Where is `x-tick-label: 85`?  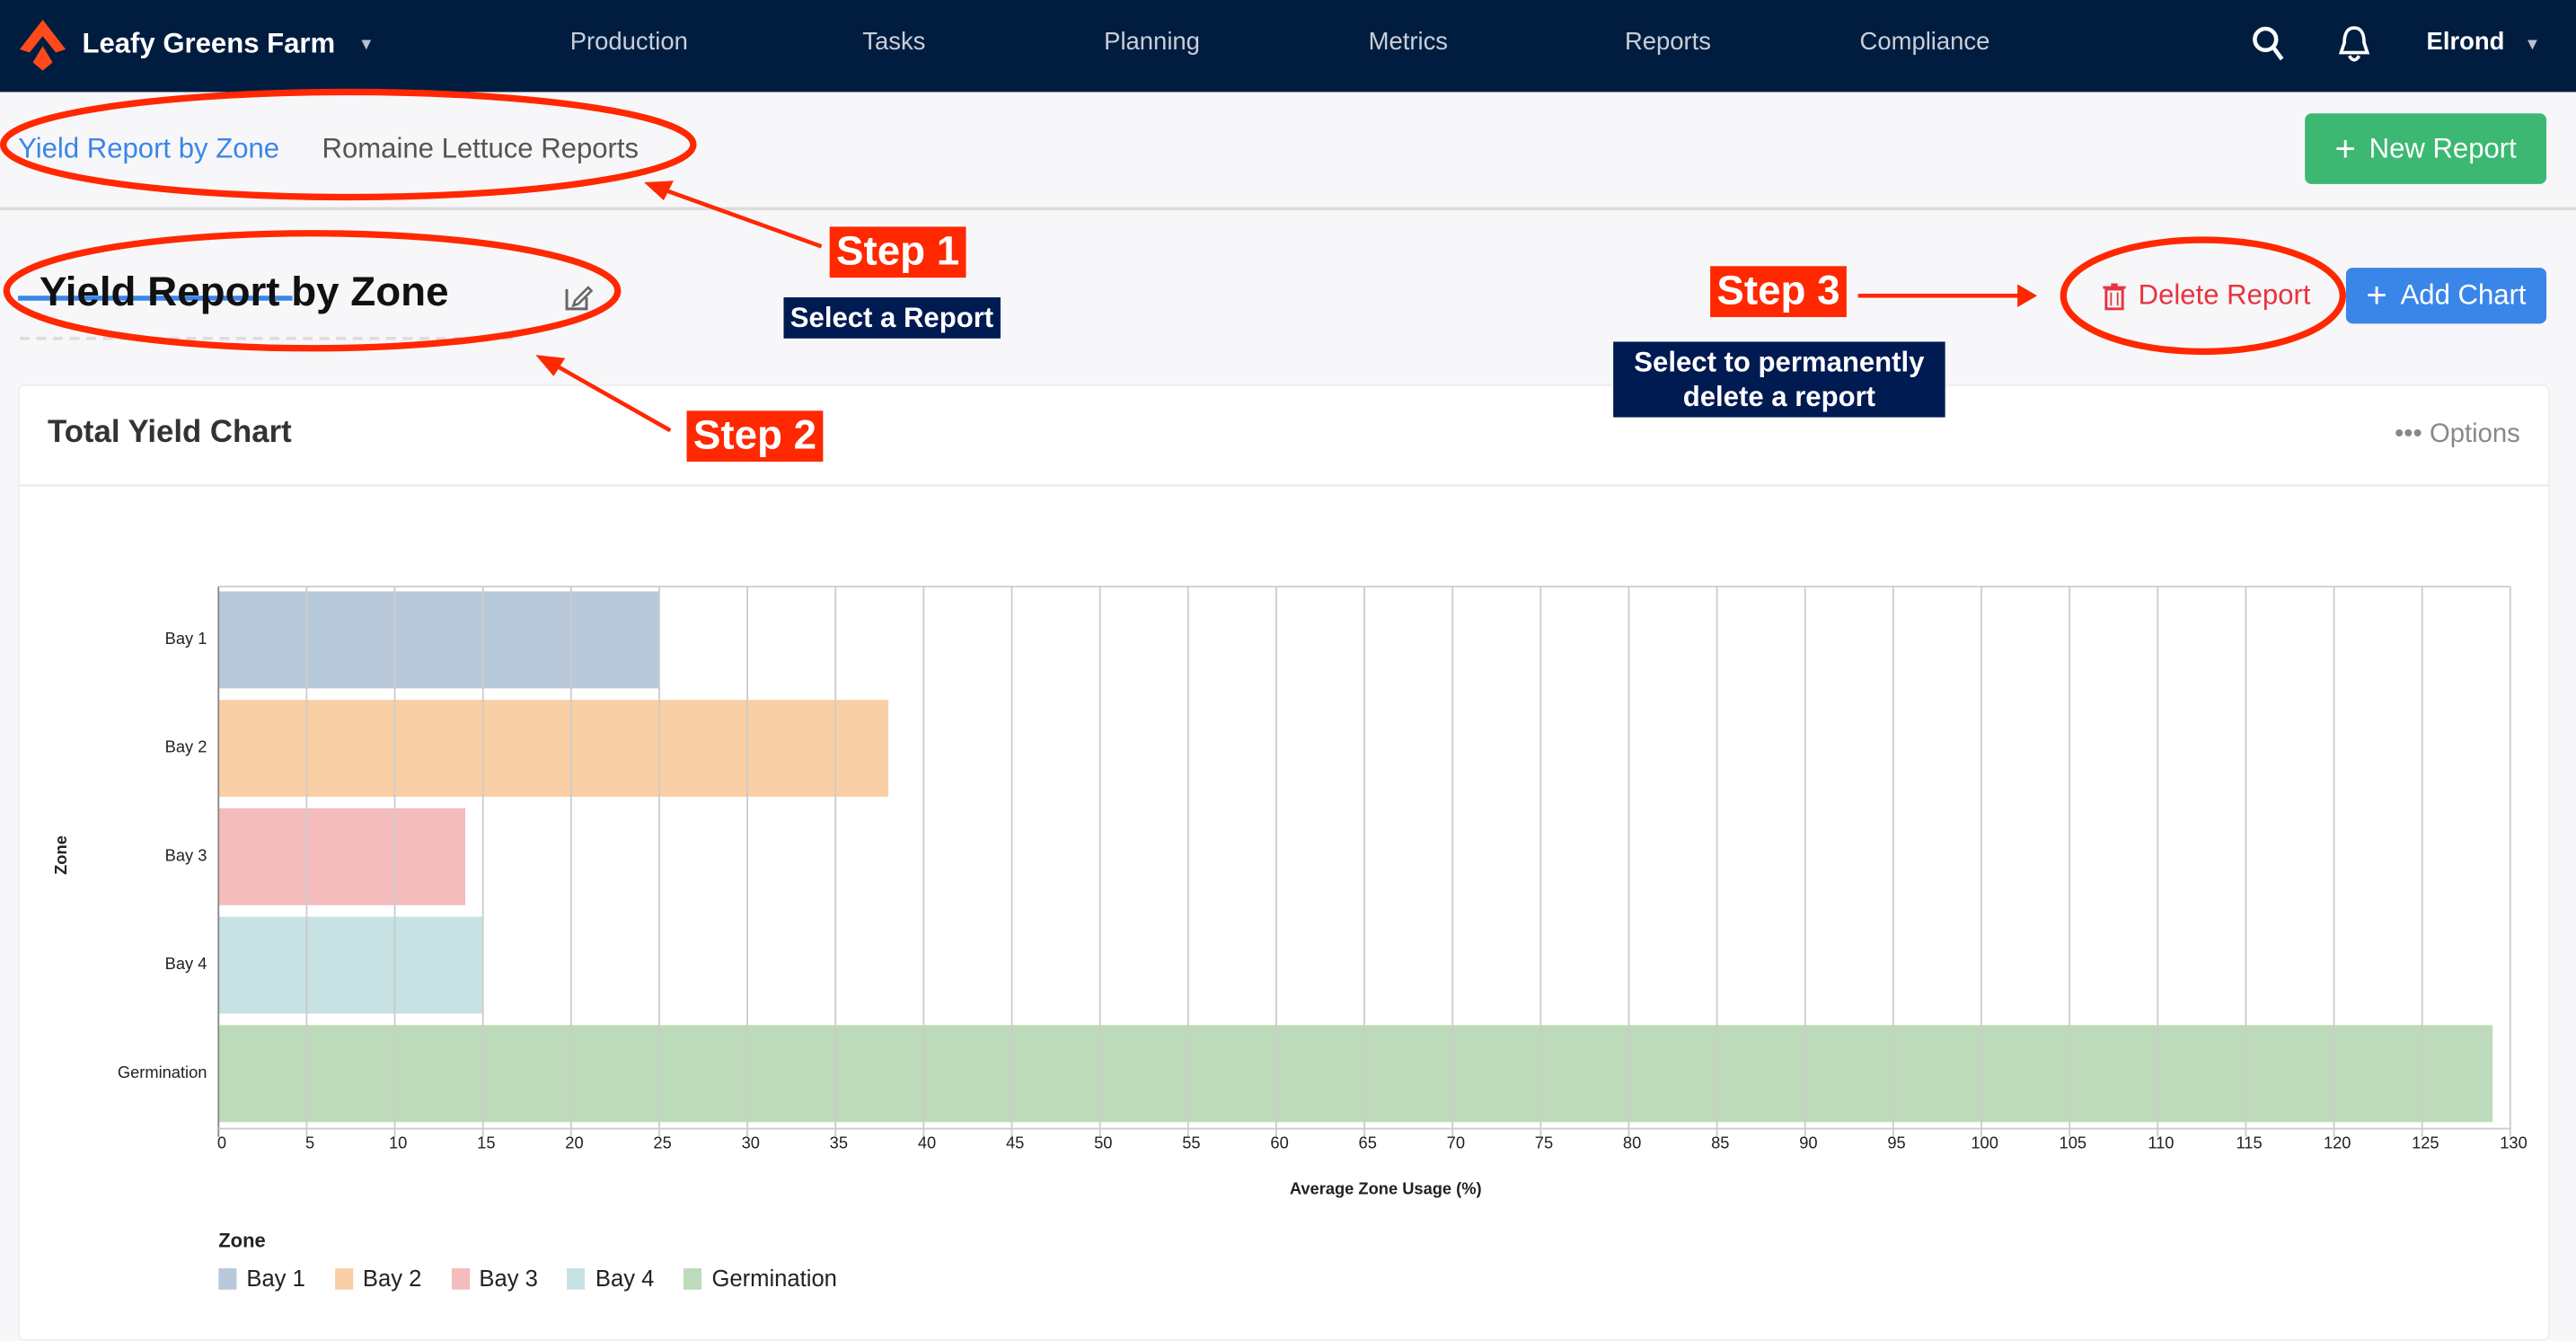
x-tick-label: 85 is located at coordinates (1720, 1144).